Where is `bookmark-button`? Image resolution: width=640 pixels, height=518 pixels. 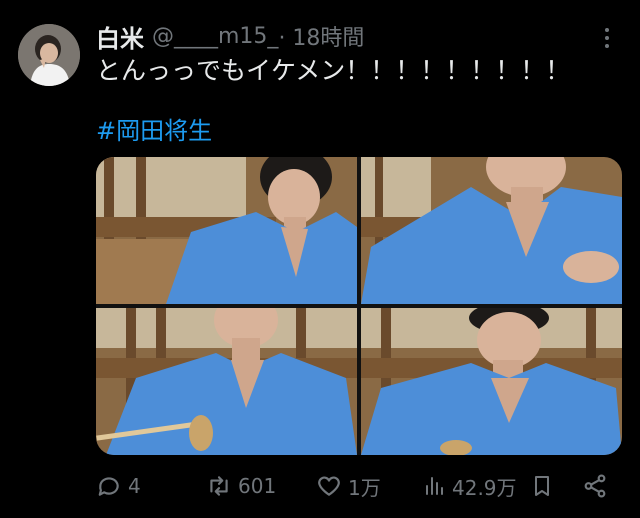 bookmark-button is located at coordinates (542, 486).